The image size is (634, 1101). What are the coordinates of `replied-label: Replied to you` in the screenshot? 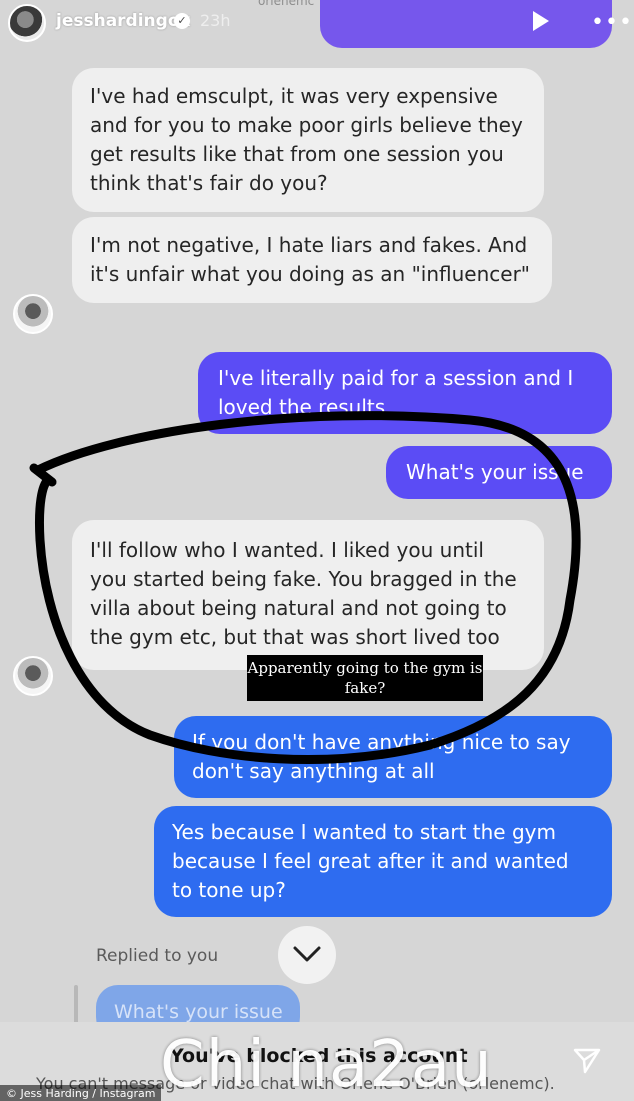 It's located at (157, 956).